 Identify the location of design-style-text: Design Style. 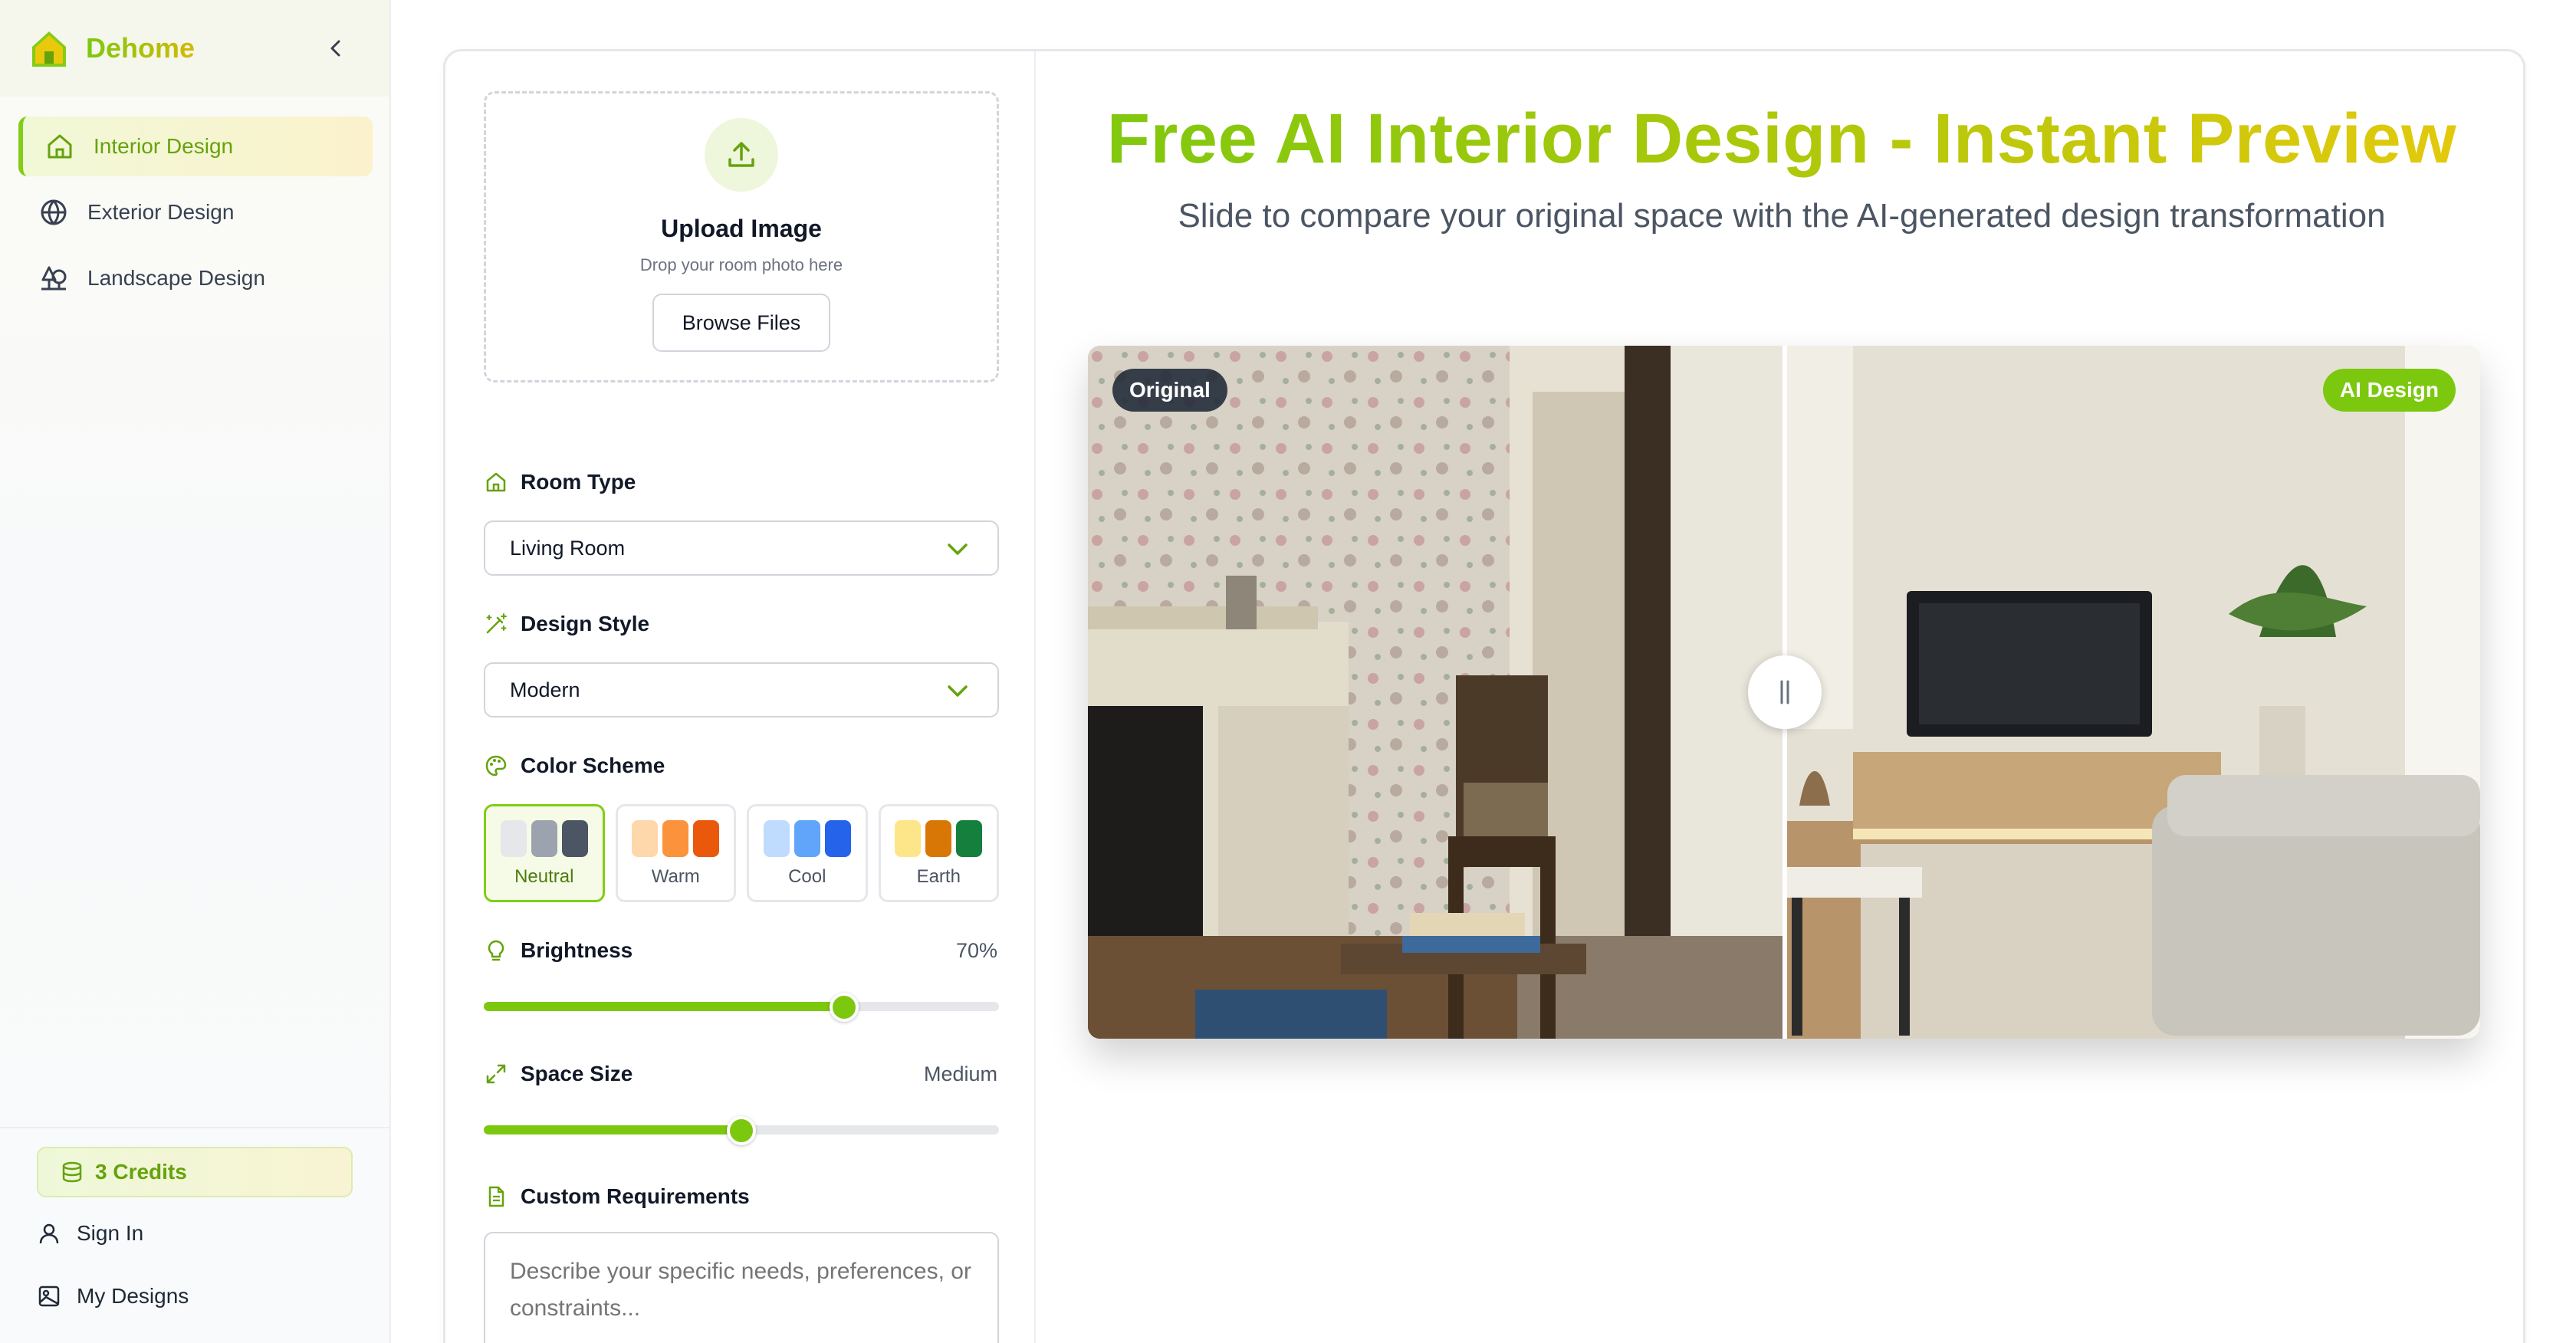
(585, 624).